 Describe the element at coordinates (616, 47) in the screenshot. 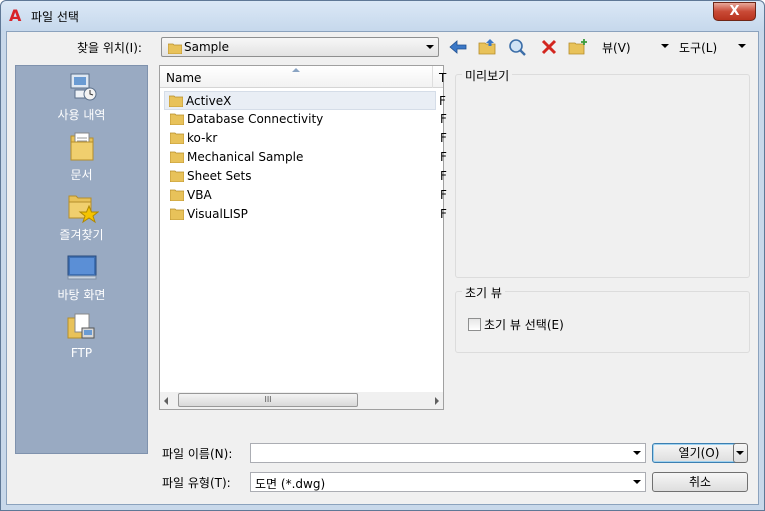

I see `view-menu: 뷰(V)` at that location.